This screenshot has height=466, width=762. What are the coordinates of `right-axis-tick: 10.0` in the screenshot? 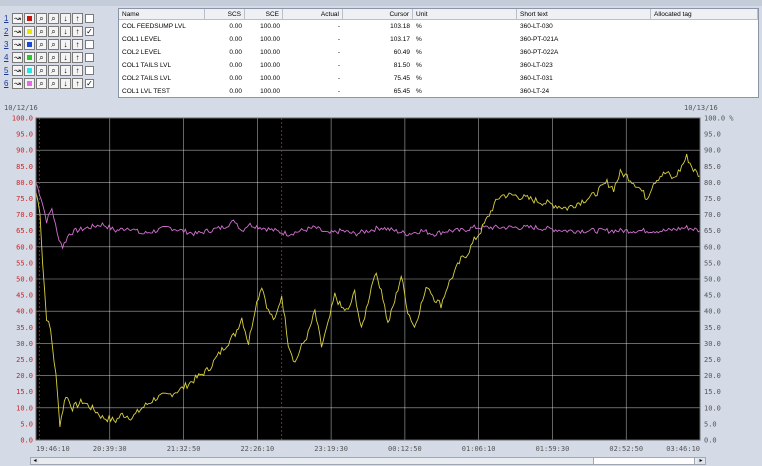 It's located at (712, 408).